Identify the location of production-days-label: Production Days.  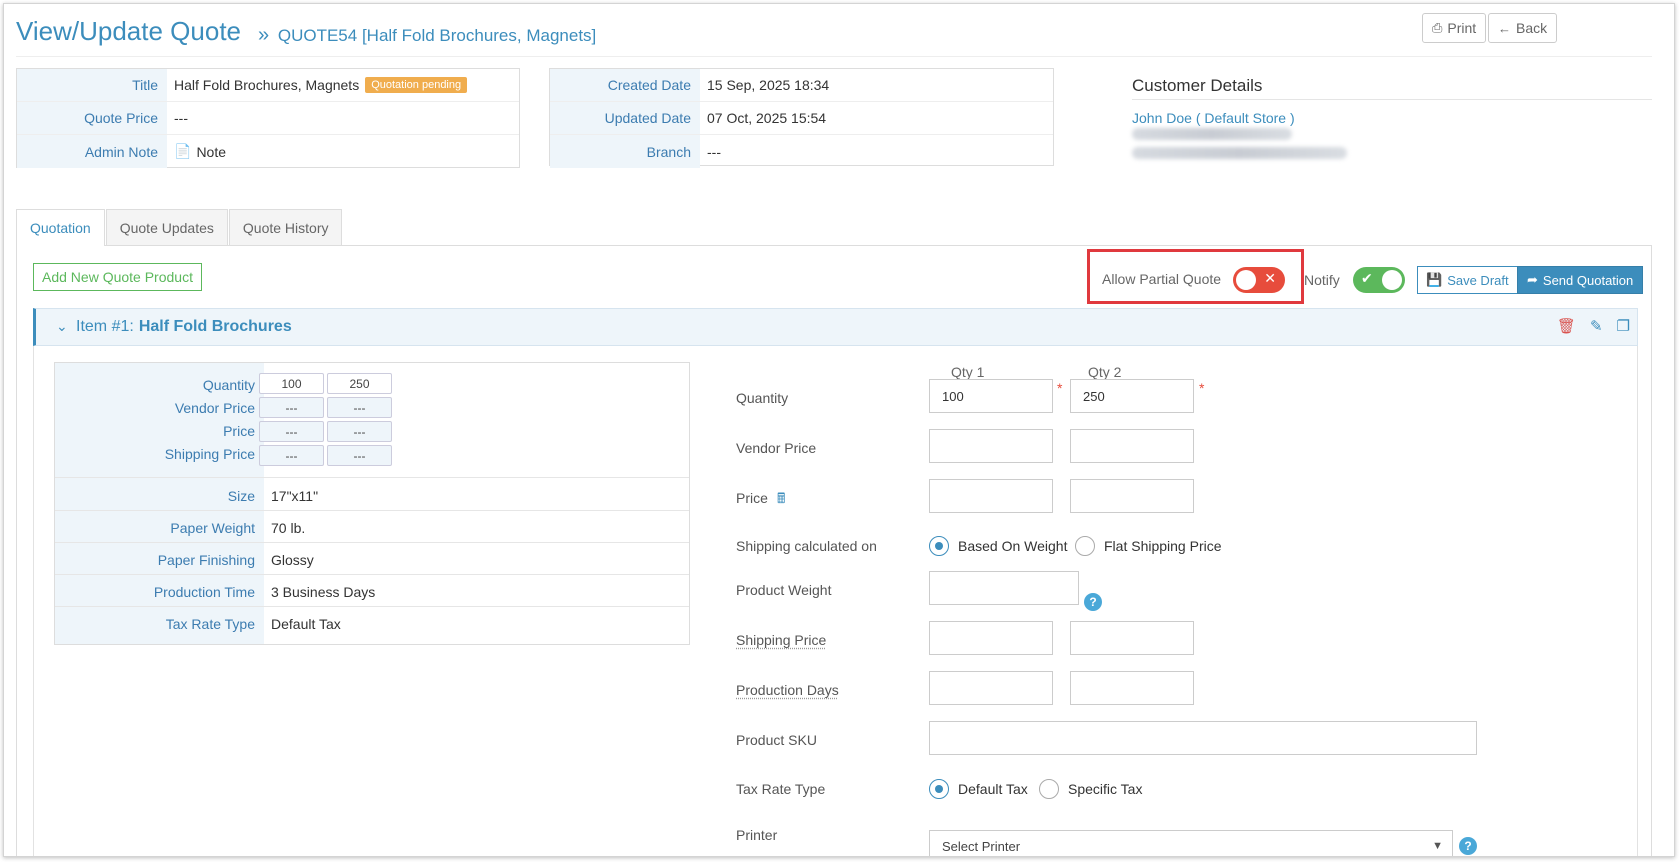
(787, 690).